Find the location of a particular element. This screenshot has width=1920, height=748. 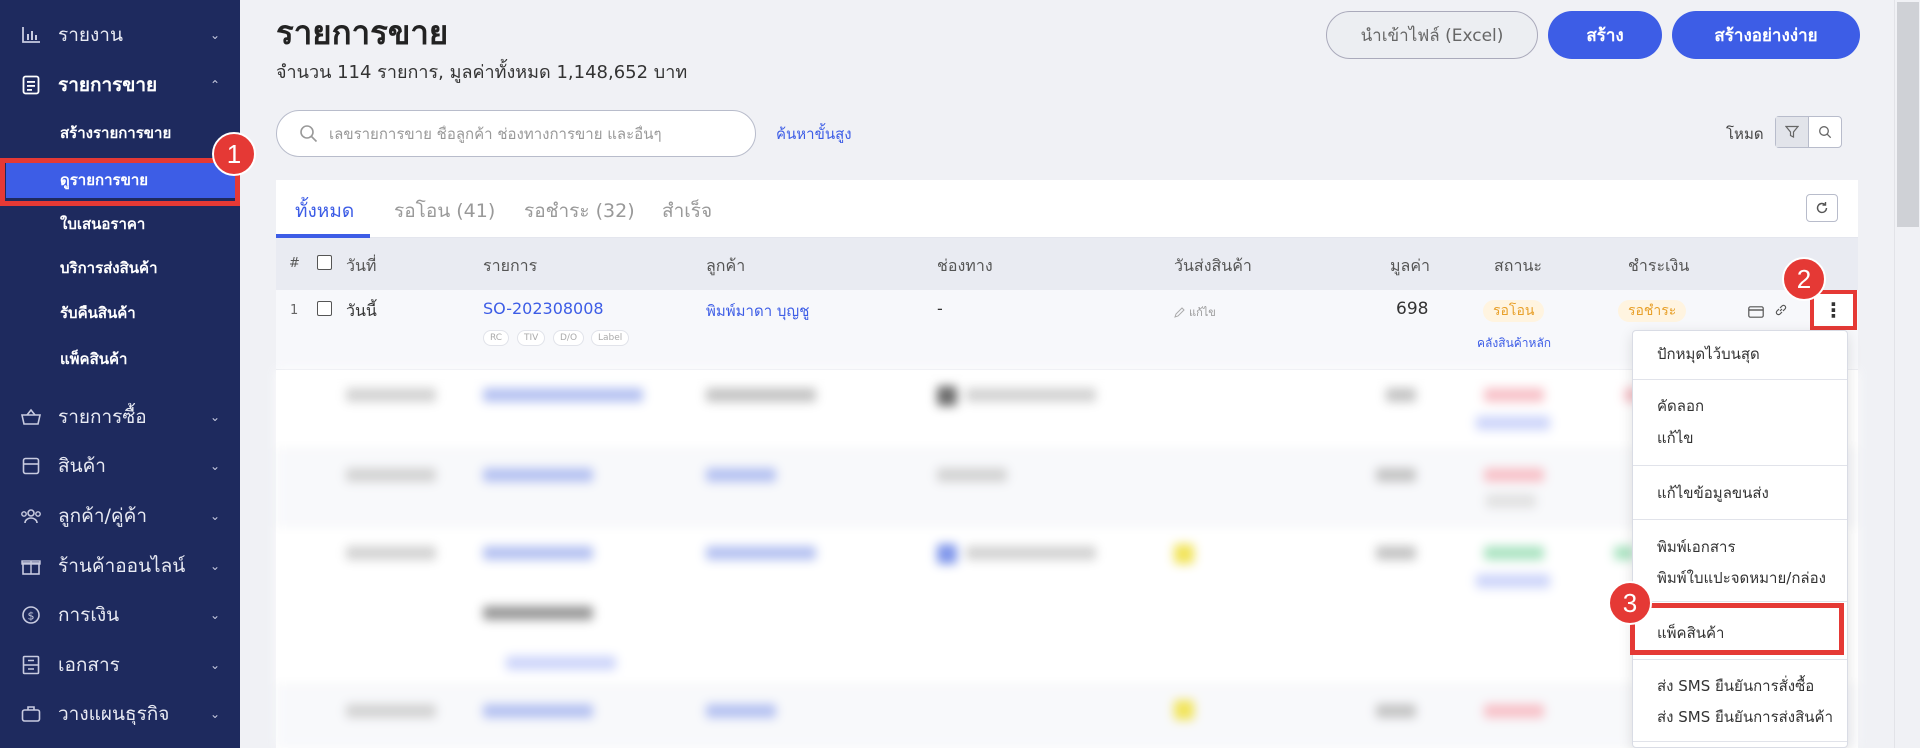

refresh-button is located at coordinates (1822, 208).